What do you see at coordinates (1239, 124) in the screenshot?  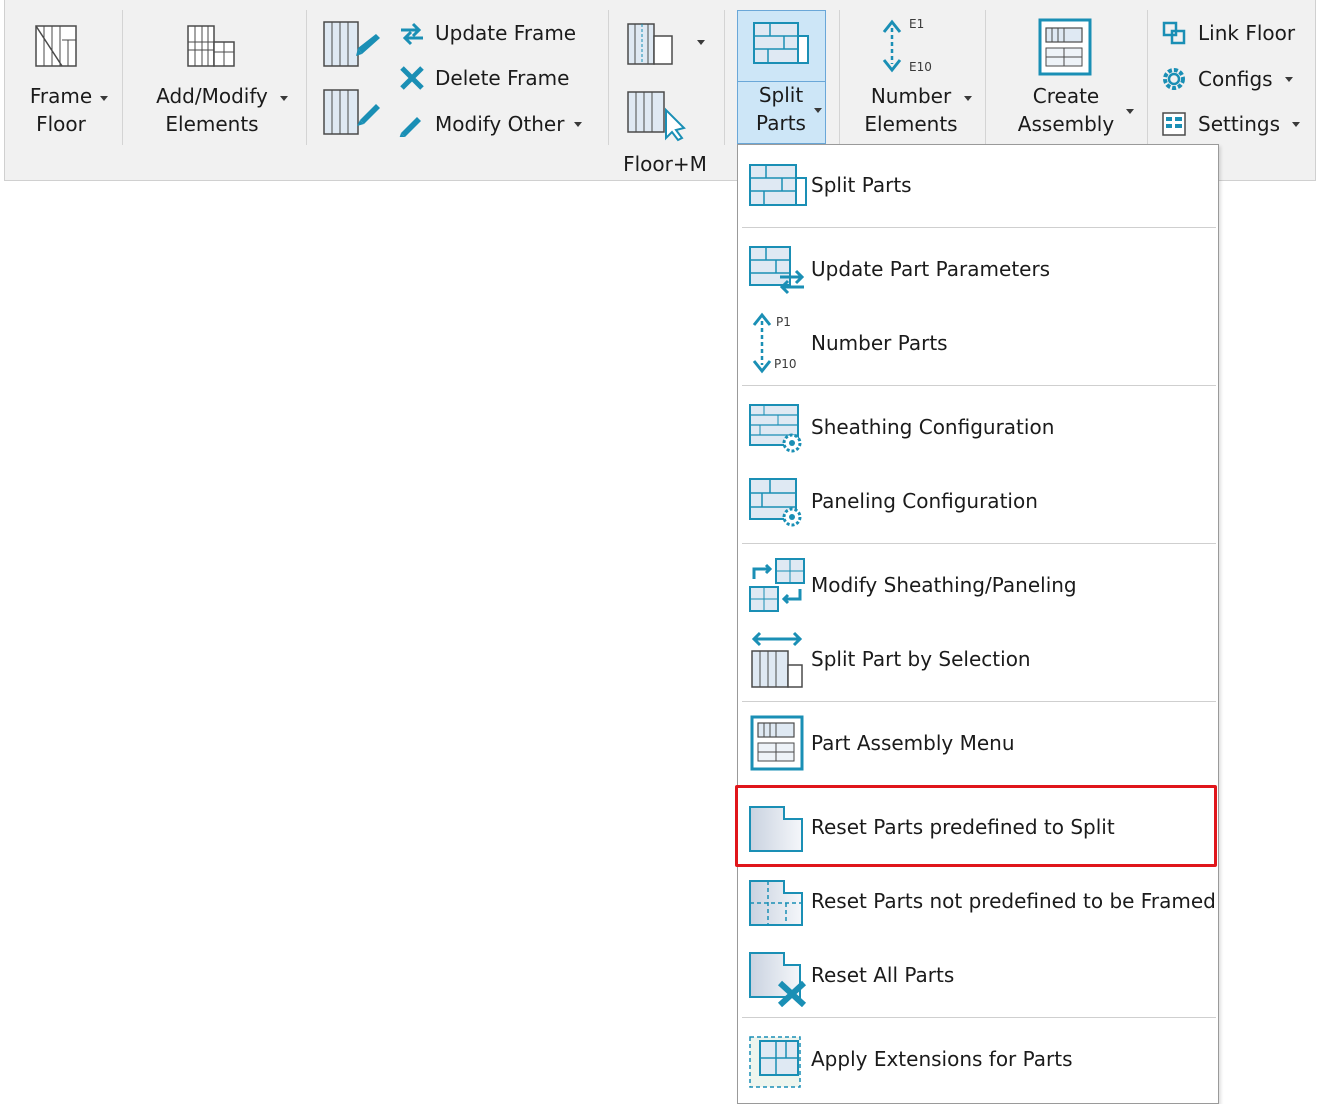 I see `settings-label: Settings` at bounding box center [1239, 124].